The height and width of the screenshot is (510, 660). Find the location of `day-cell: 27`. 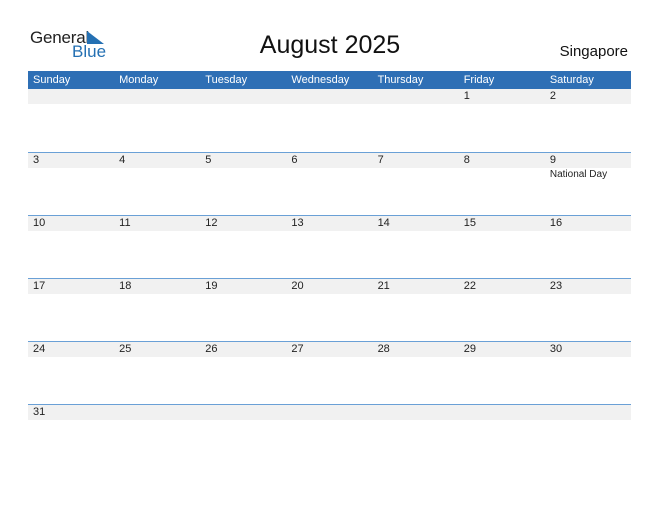

day-cell: 27 is located at coordinates (329, 349).